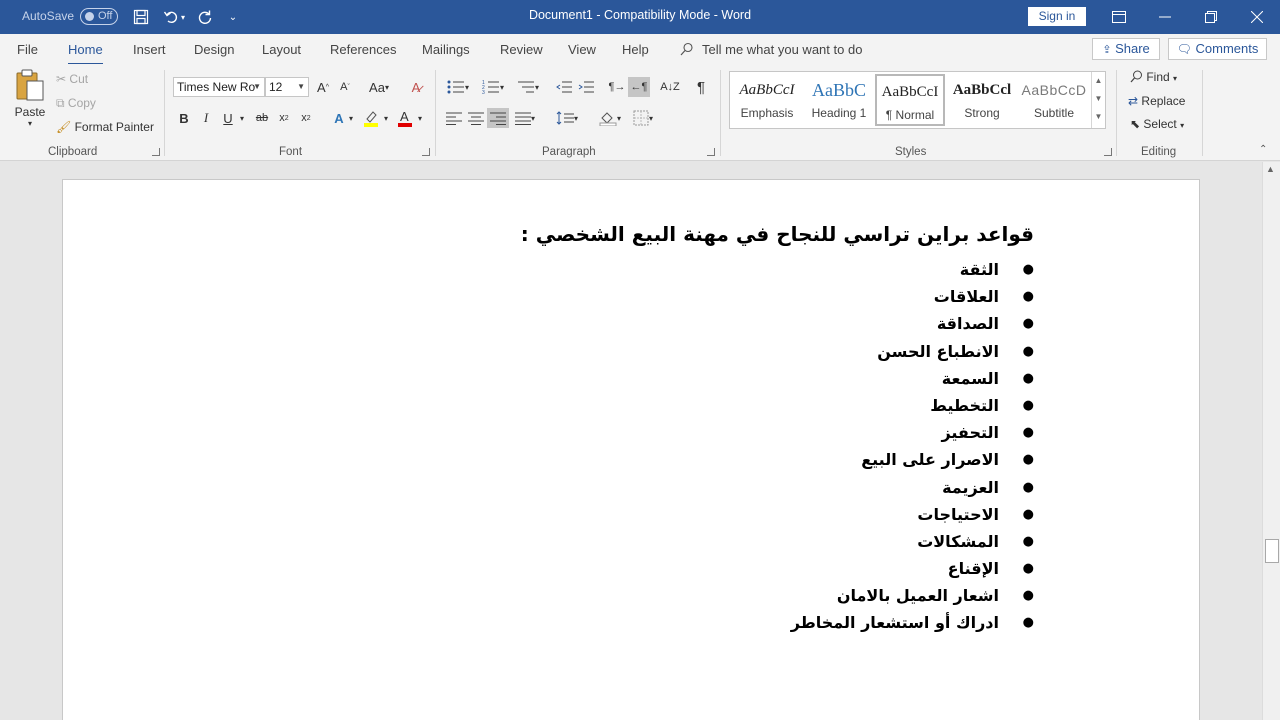 This screenshot has height=720, width=1280. Describe the element at coordinates (767, 100) in the screenshot. I see `style-emphasis: AaBbCcI Emphasis` at that location.